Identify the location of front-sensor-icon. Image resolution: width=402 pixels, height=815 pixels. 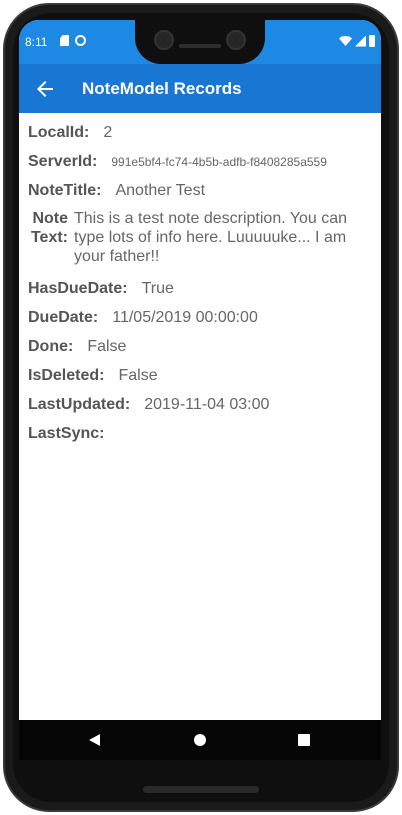
(236, 40).